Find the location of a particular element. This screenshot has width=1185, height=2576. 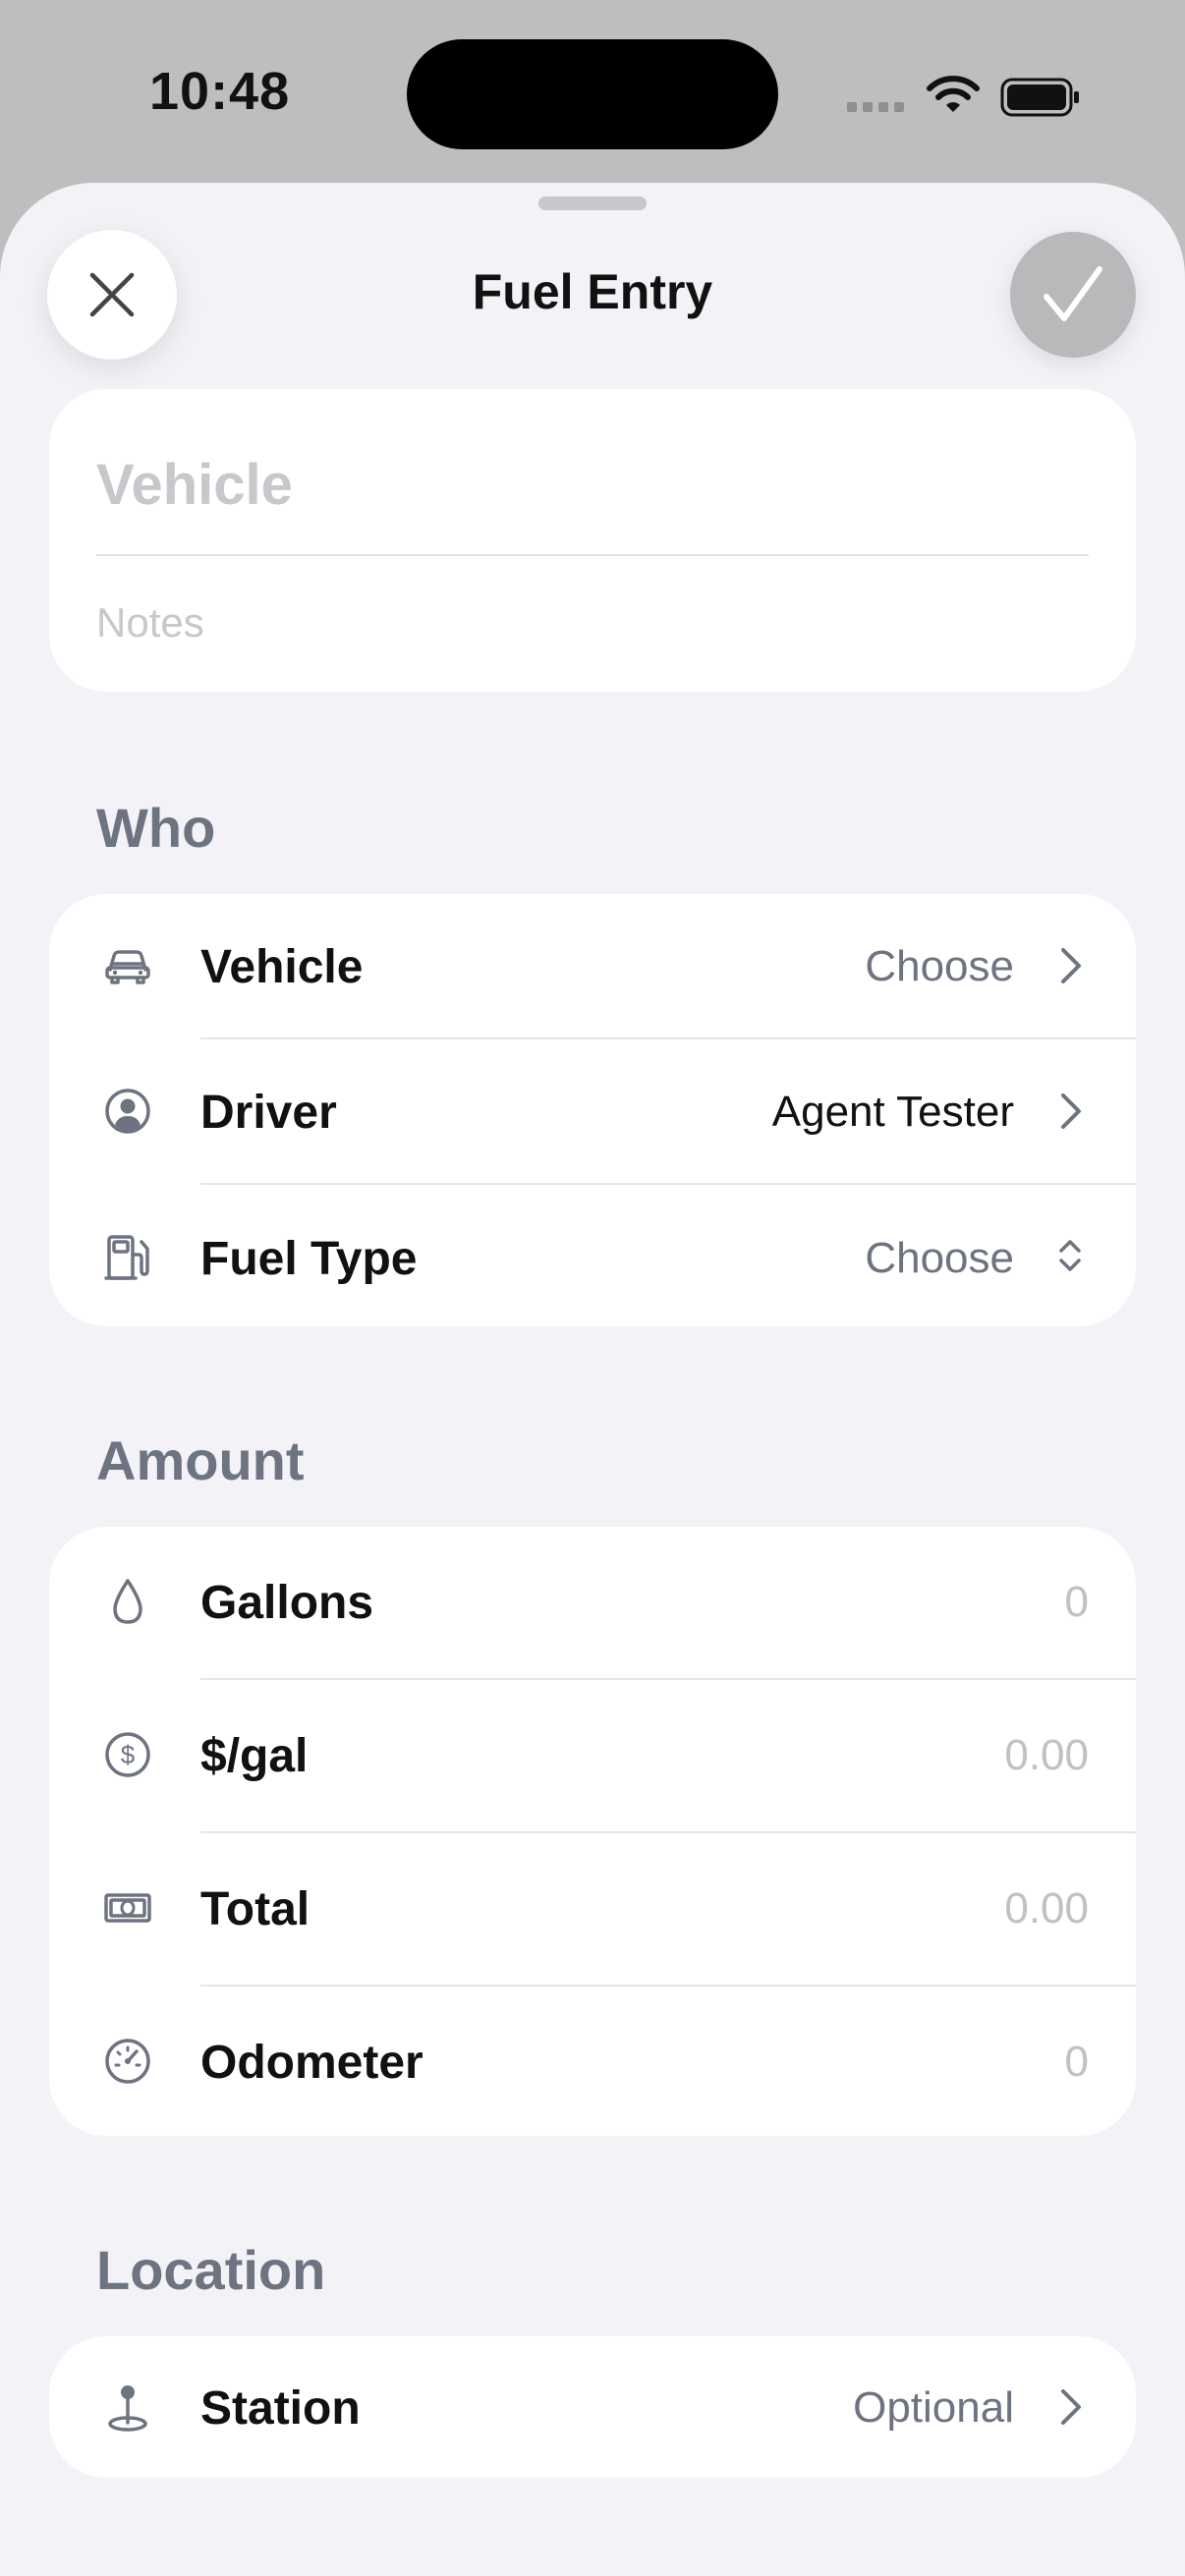

vehicle-row-label: Vehicle is located at coordinates (282, 967).